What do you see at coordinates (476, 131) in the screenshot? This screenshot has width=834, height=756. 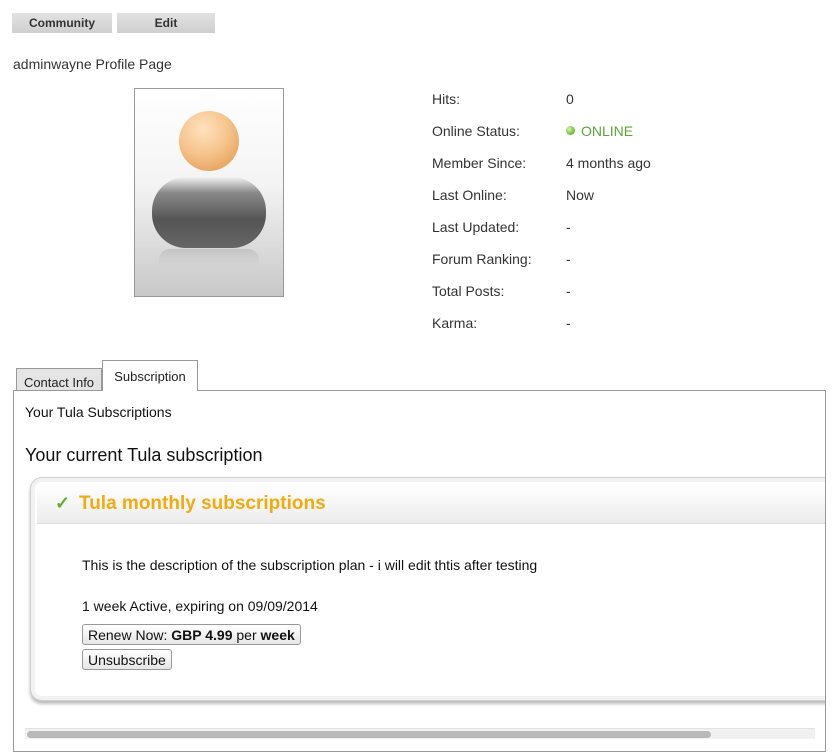 I see `stat-label-online-status: Online Status:` at bounding box center [476, 131].